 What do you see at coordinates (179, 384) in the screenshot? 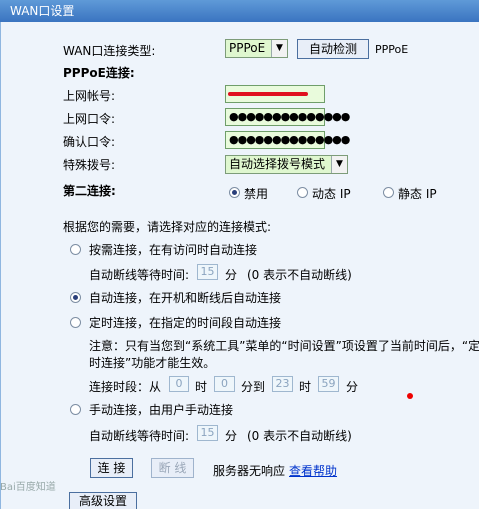
I see `period-start-hour-input: 0` at bounding box center [179, 384].